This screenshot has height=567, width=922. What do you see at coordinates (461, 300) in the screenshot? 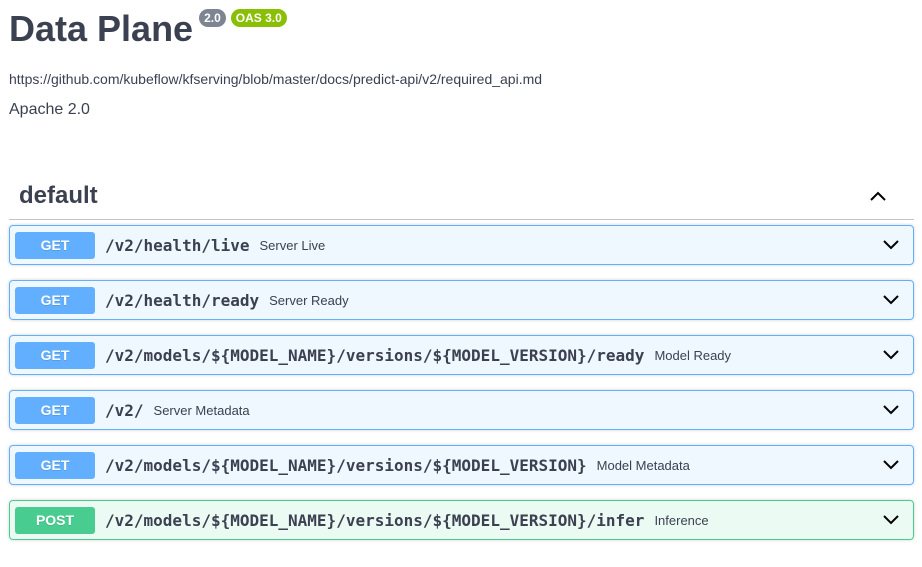
I see `operation-row: GET /v2/health/ready Server Ready` at bounding box center [461, 300].